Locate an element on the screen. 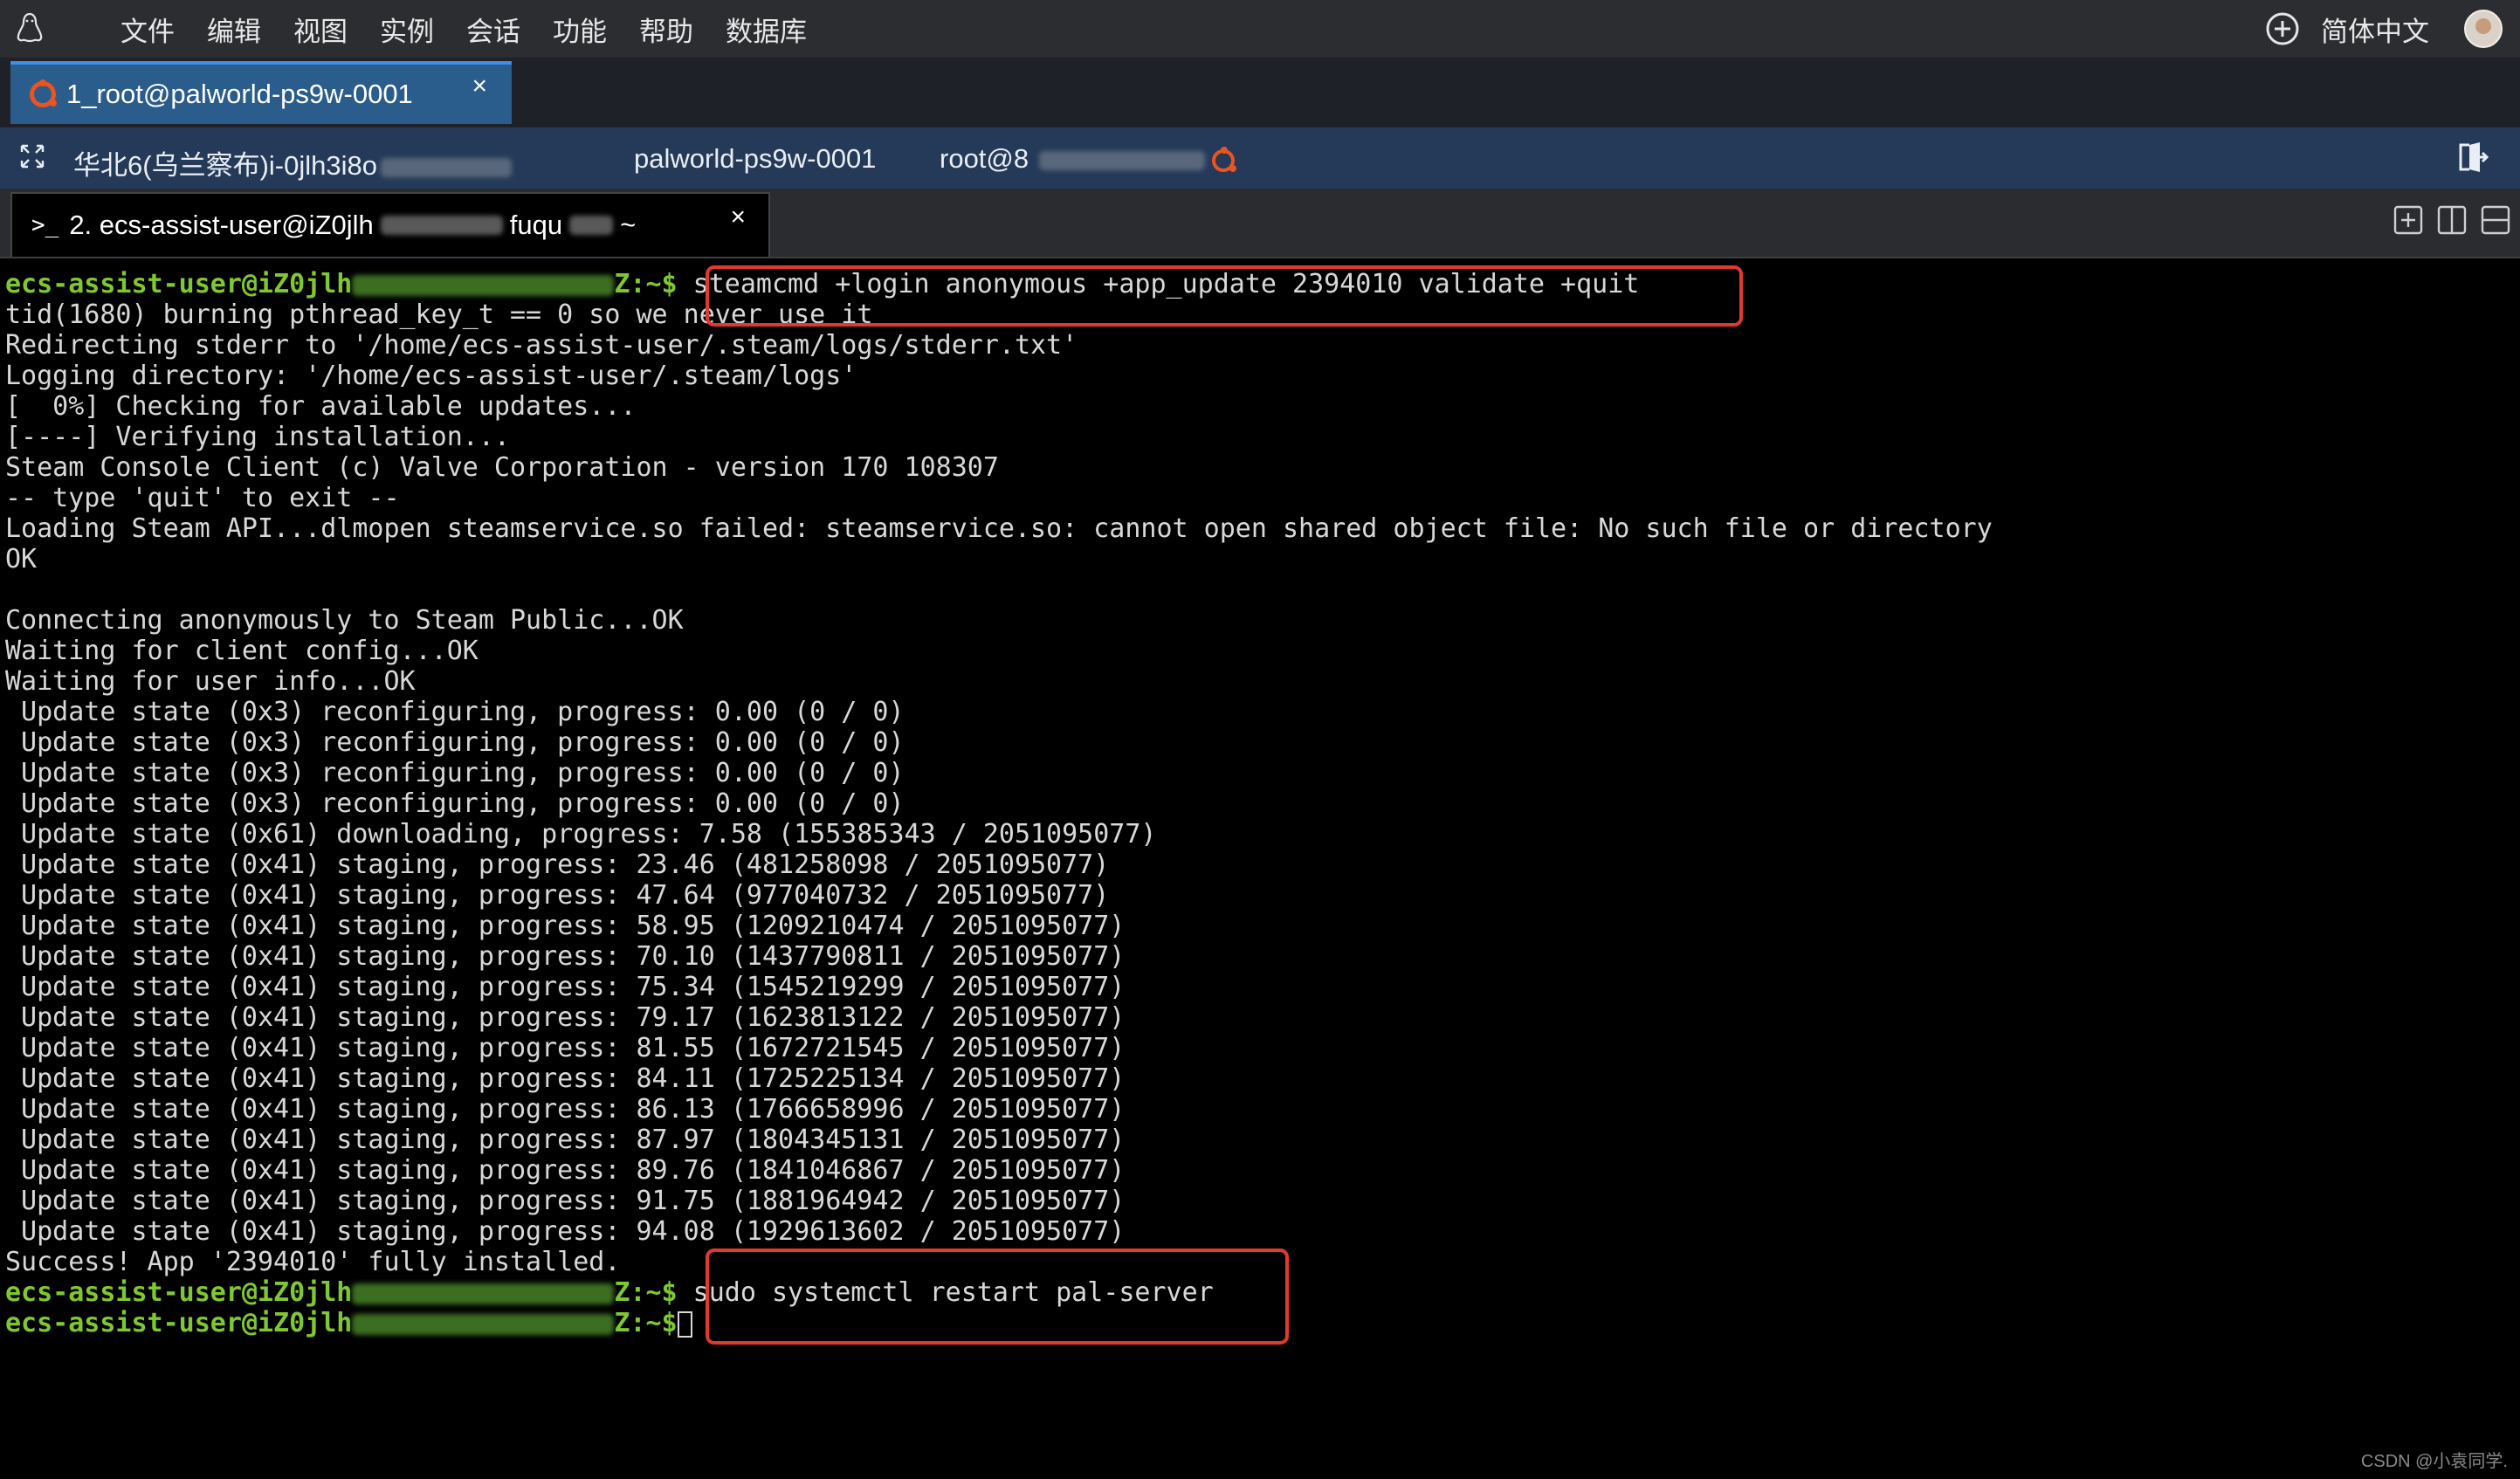 This screenshot has height=1479, width=2520. app-menubar: 文件 编辑 视图 实例 会话 功能 帮助 数据库 简体中文 is located at coordinates (1260, 29).